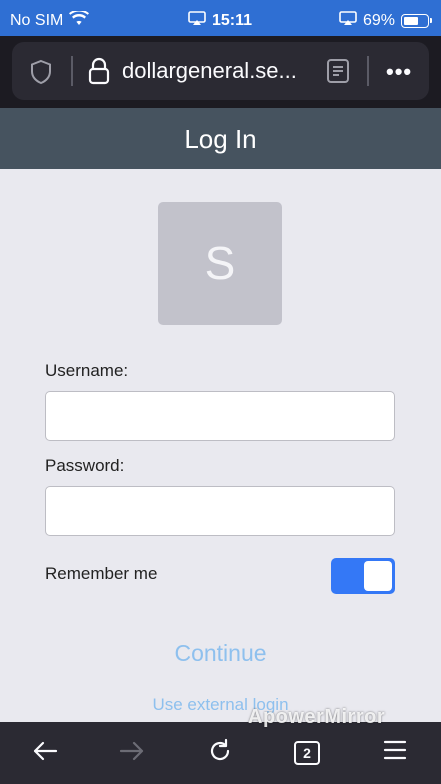  Describe the element at coordinates (378, 576) in the screenshot. I see `toggle-knob` at that location.